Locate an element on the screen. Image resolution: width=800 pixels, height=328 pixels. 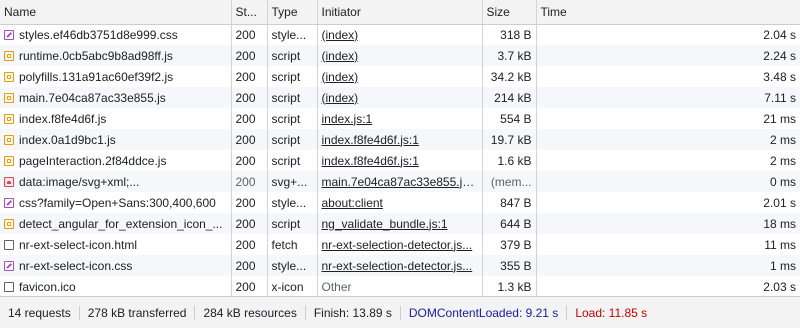
request-name-cell: pageInteraction.2f84ddce.js is located at coordinates (116, 160).